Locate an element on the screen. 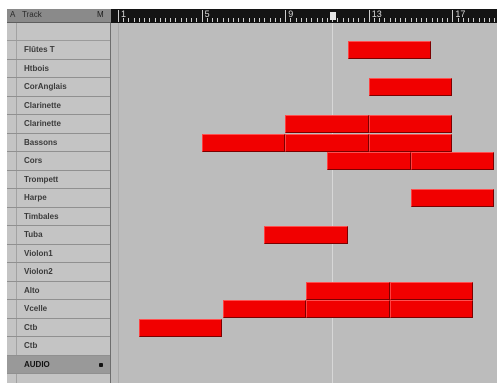  column-header-a: A is located at coordinates (12, 14).